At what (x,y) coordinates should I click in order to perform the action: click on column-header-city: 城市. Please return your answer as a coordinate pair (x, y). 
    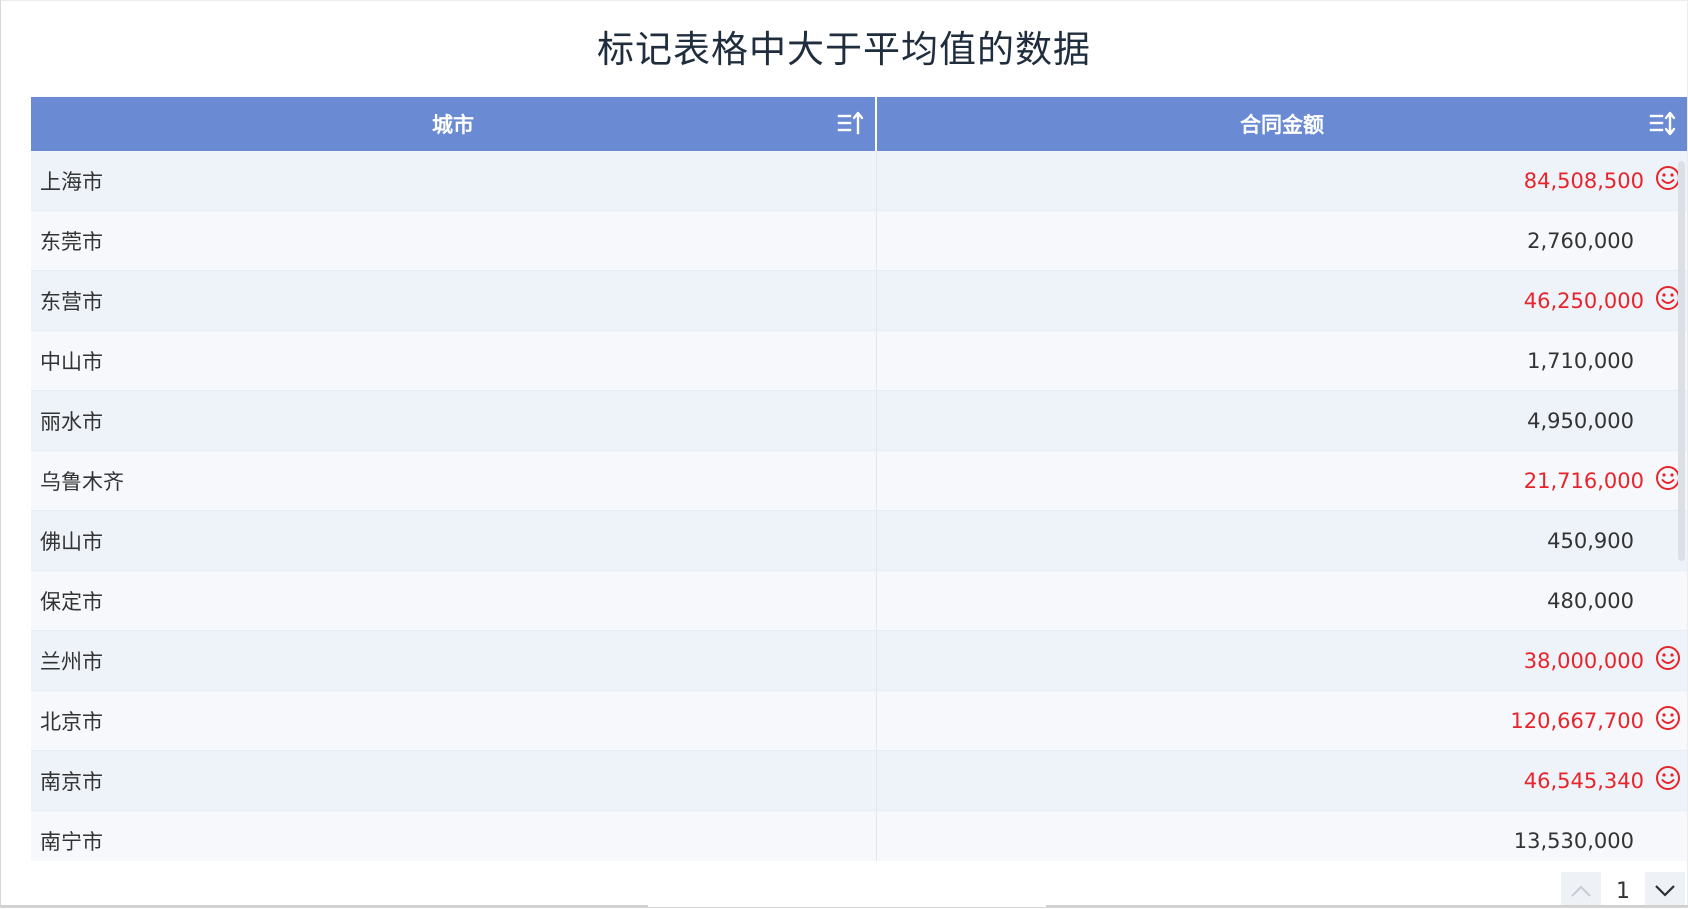
    Looking at the image, I should click on (454, 124).